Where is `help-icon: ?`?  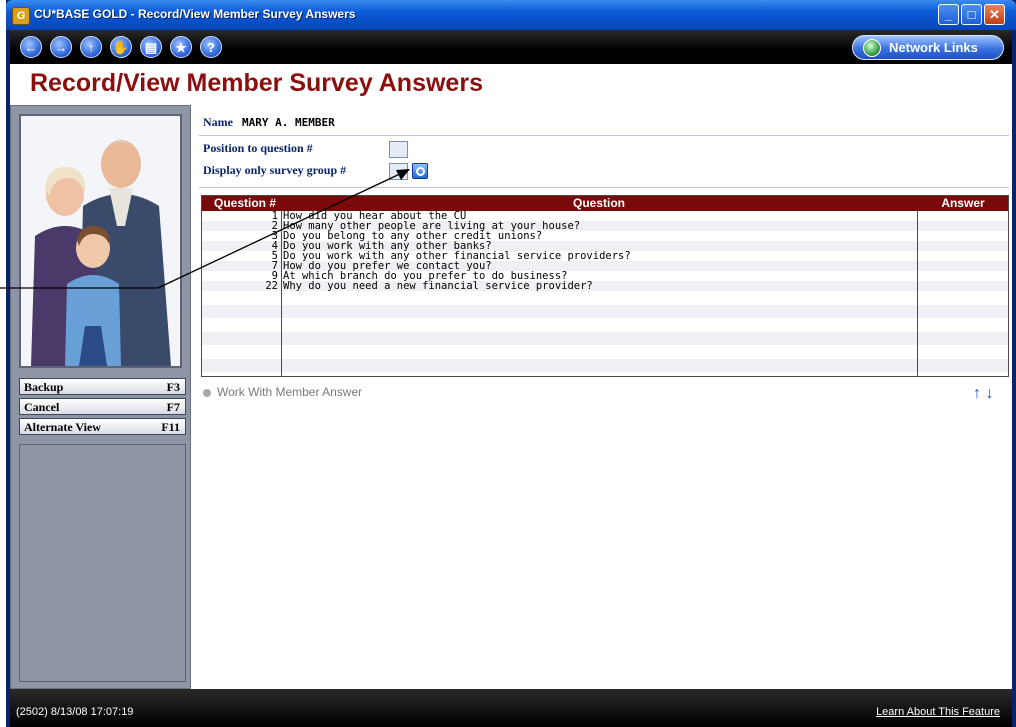
help-icon: ? is located at coordinates (211, 47).